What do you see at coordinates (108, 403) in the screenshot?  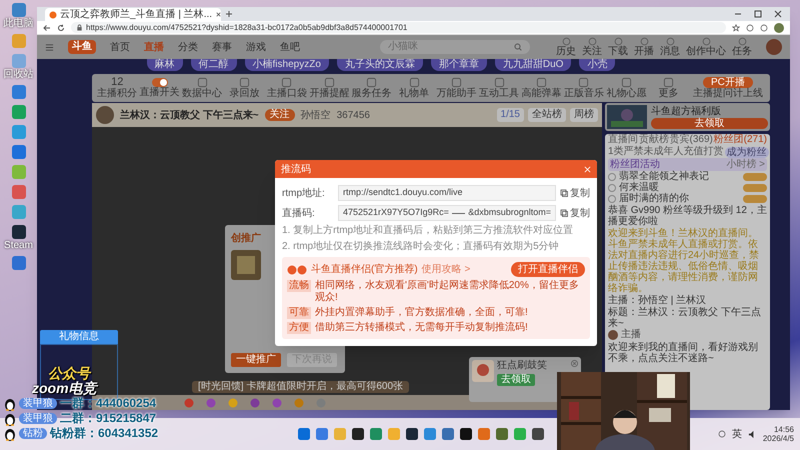 I see `group-number: 一群：444060254` at bounding box center [108, 403].